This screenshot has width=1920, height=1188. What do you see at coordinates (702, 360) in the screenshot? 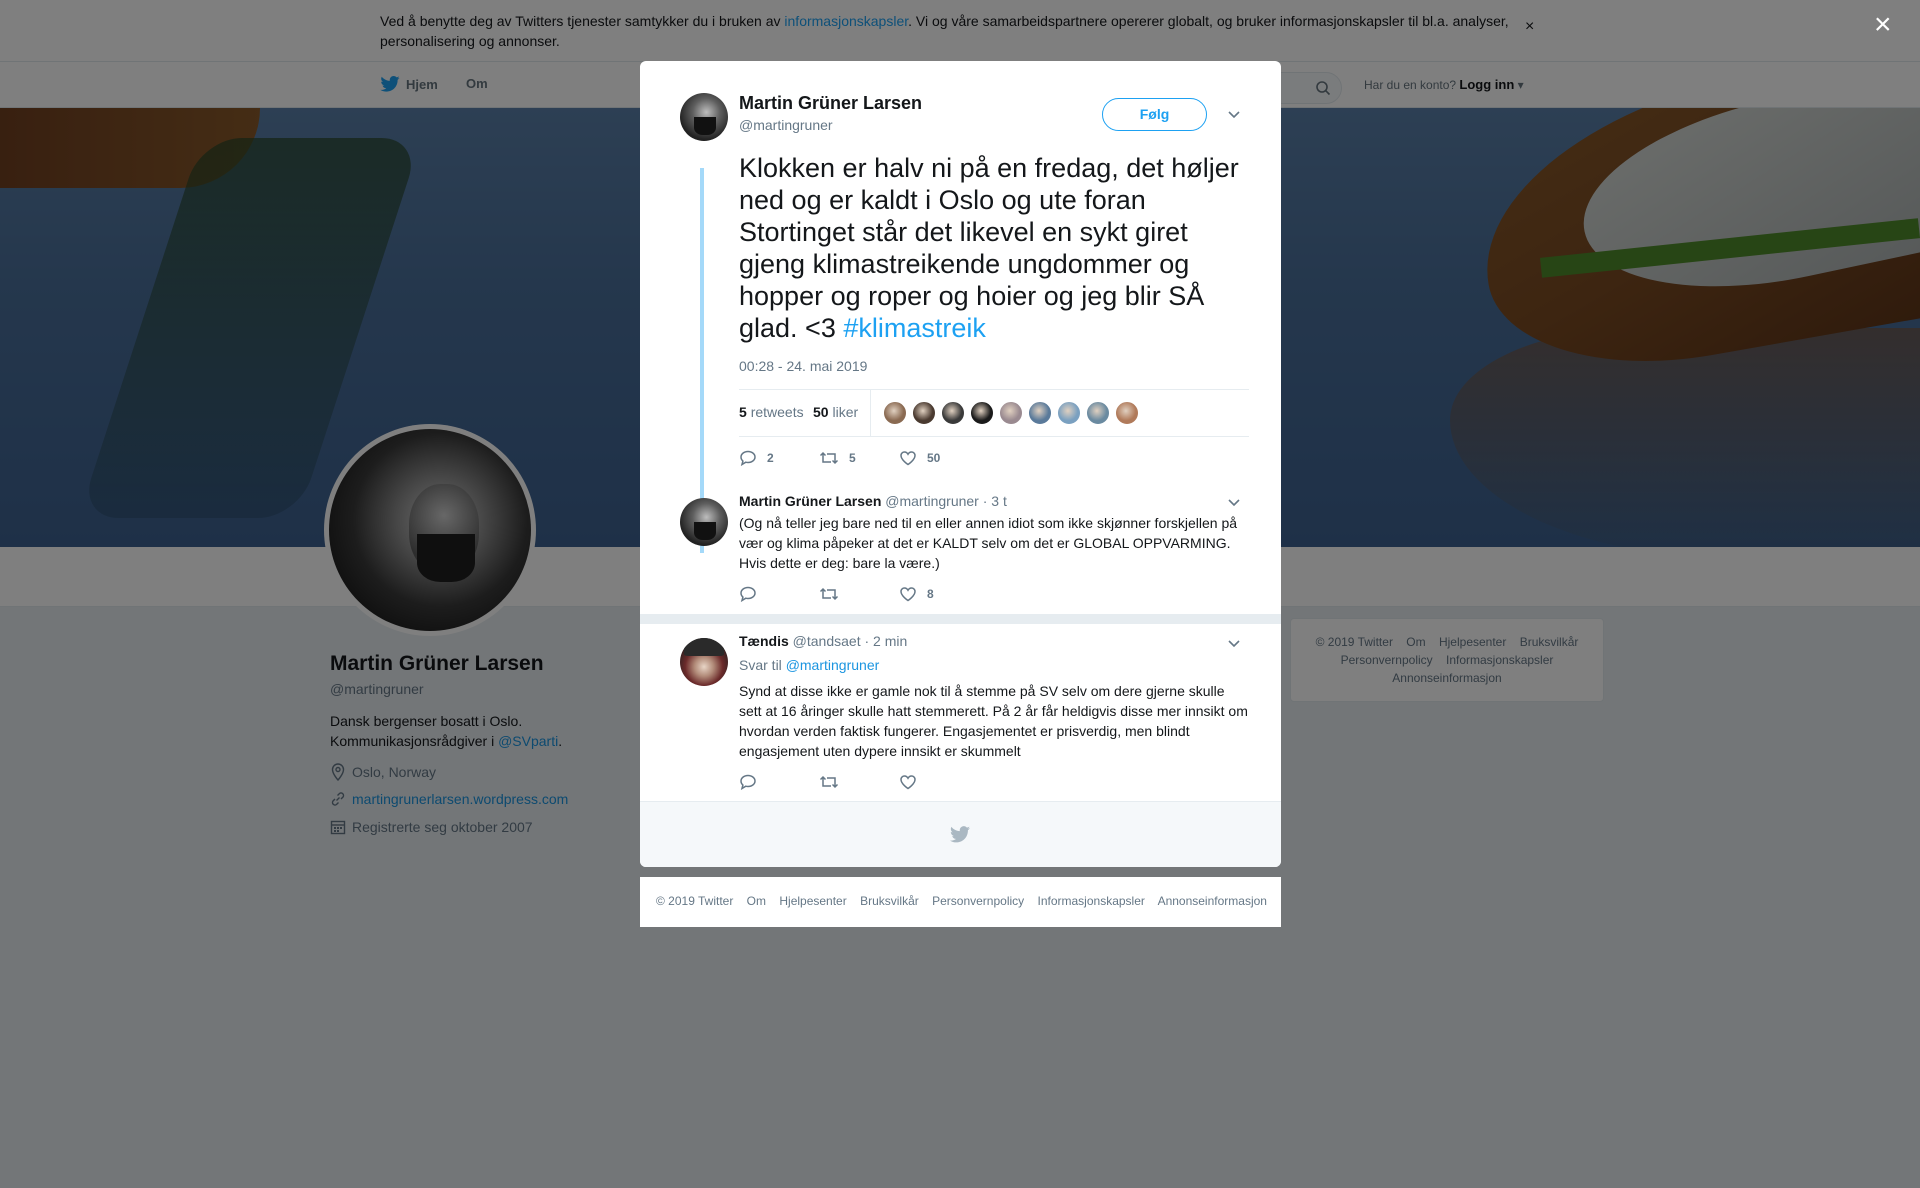
I see `thread-connector-line` at bounding box center [702, 360].